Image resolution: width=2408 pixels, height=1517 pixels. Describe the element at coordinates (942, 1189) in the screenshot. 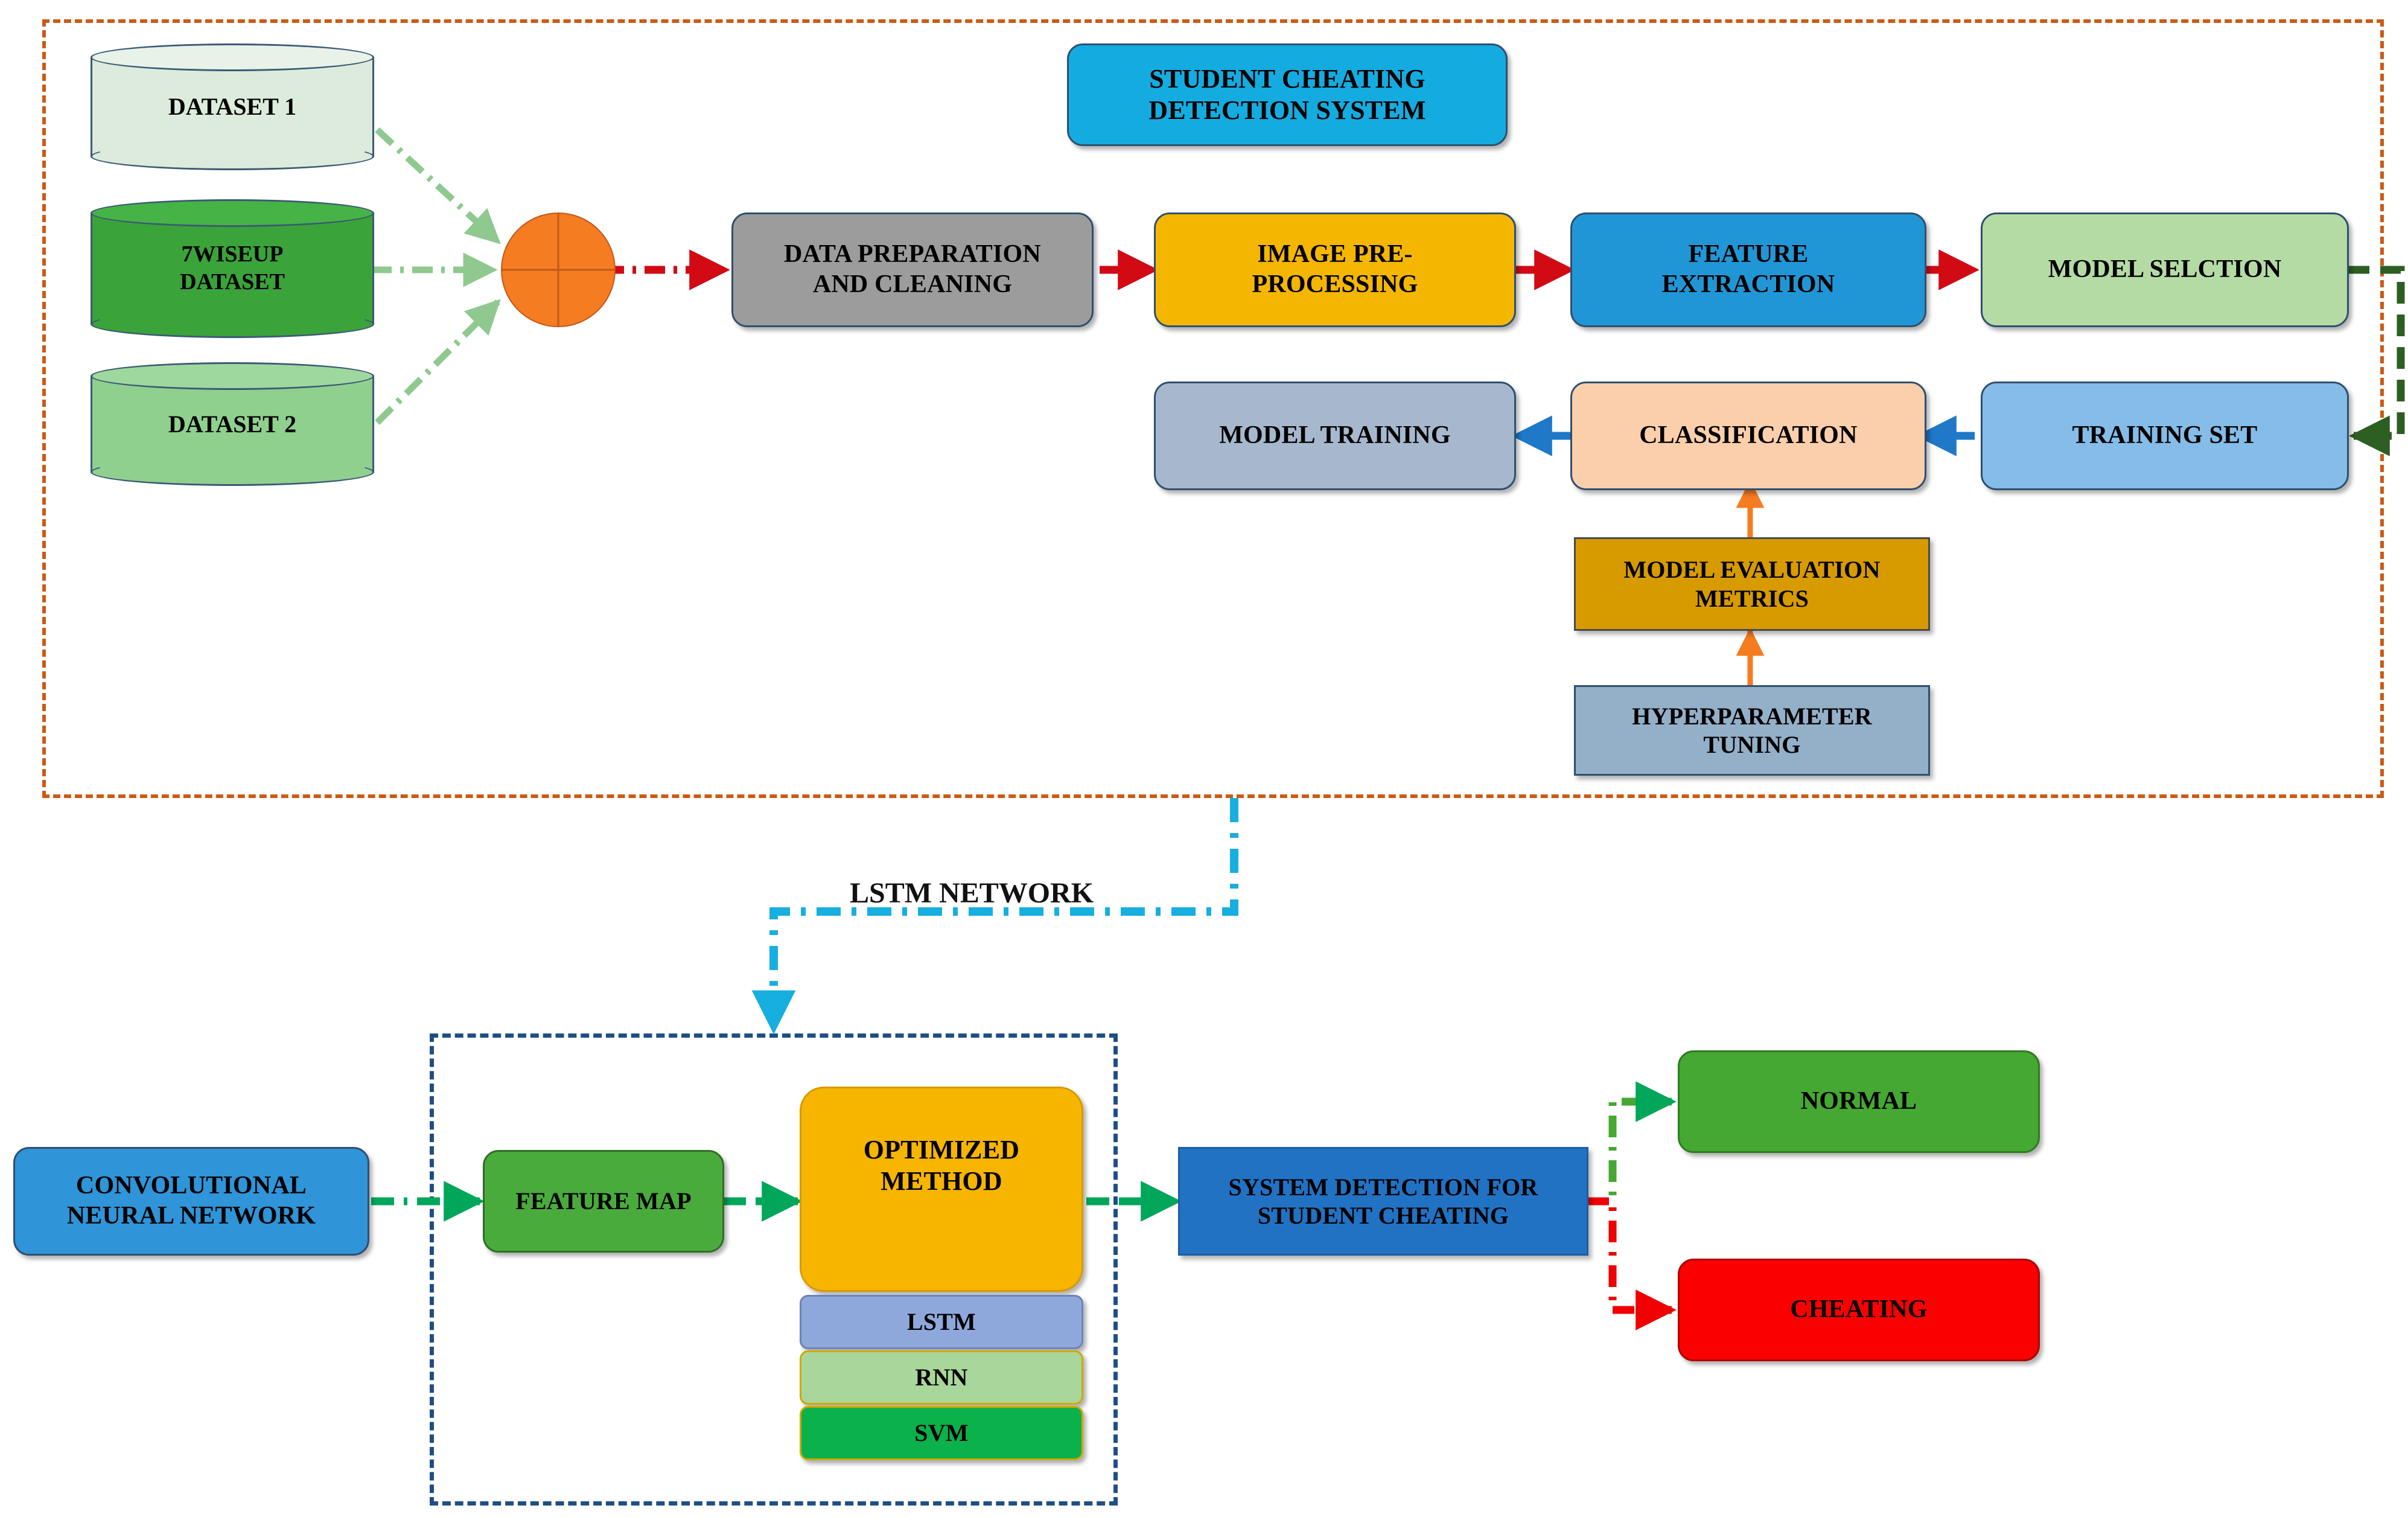

I see `optimized-method-box: OPTIMIZED METHOD` at that location.